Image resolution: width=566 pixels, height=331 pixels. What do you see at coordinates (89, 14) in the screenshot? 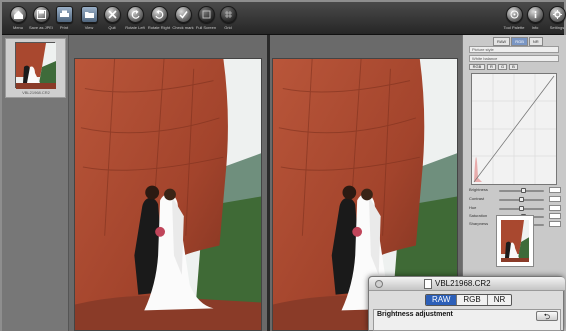
I see `folder-icon` at bounding box center [89, 14].